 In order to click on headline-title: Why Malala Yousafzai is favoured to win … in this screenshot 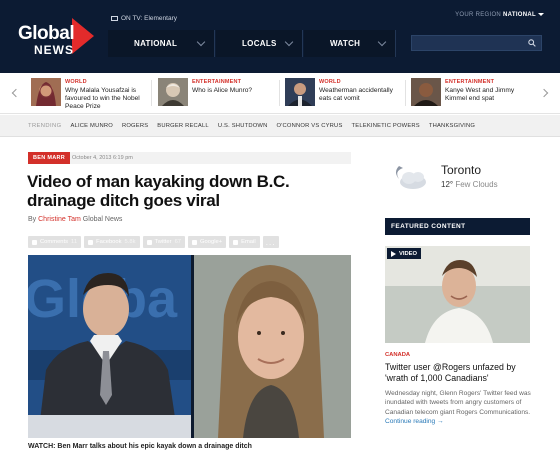, I will do `click(102, 98)`.